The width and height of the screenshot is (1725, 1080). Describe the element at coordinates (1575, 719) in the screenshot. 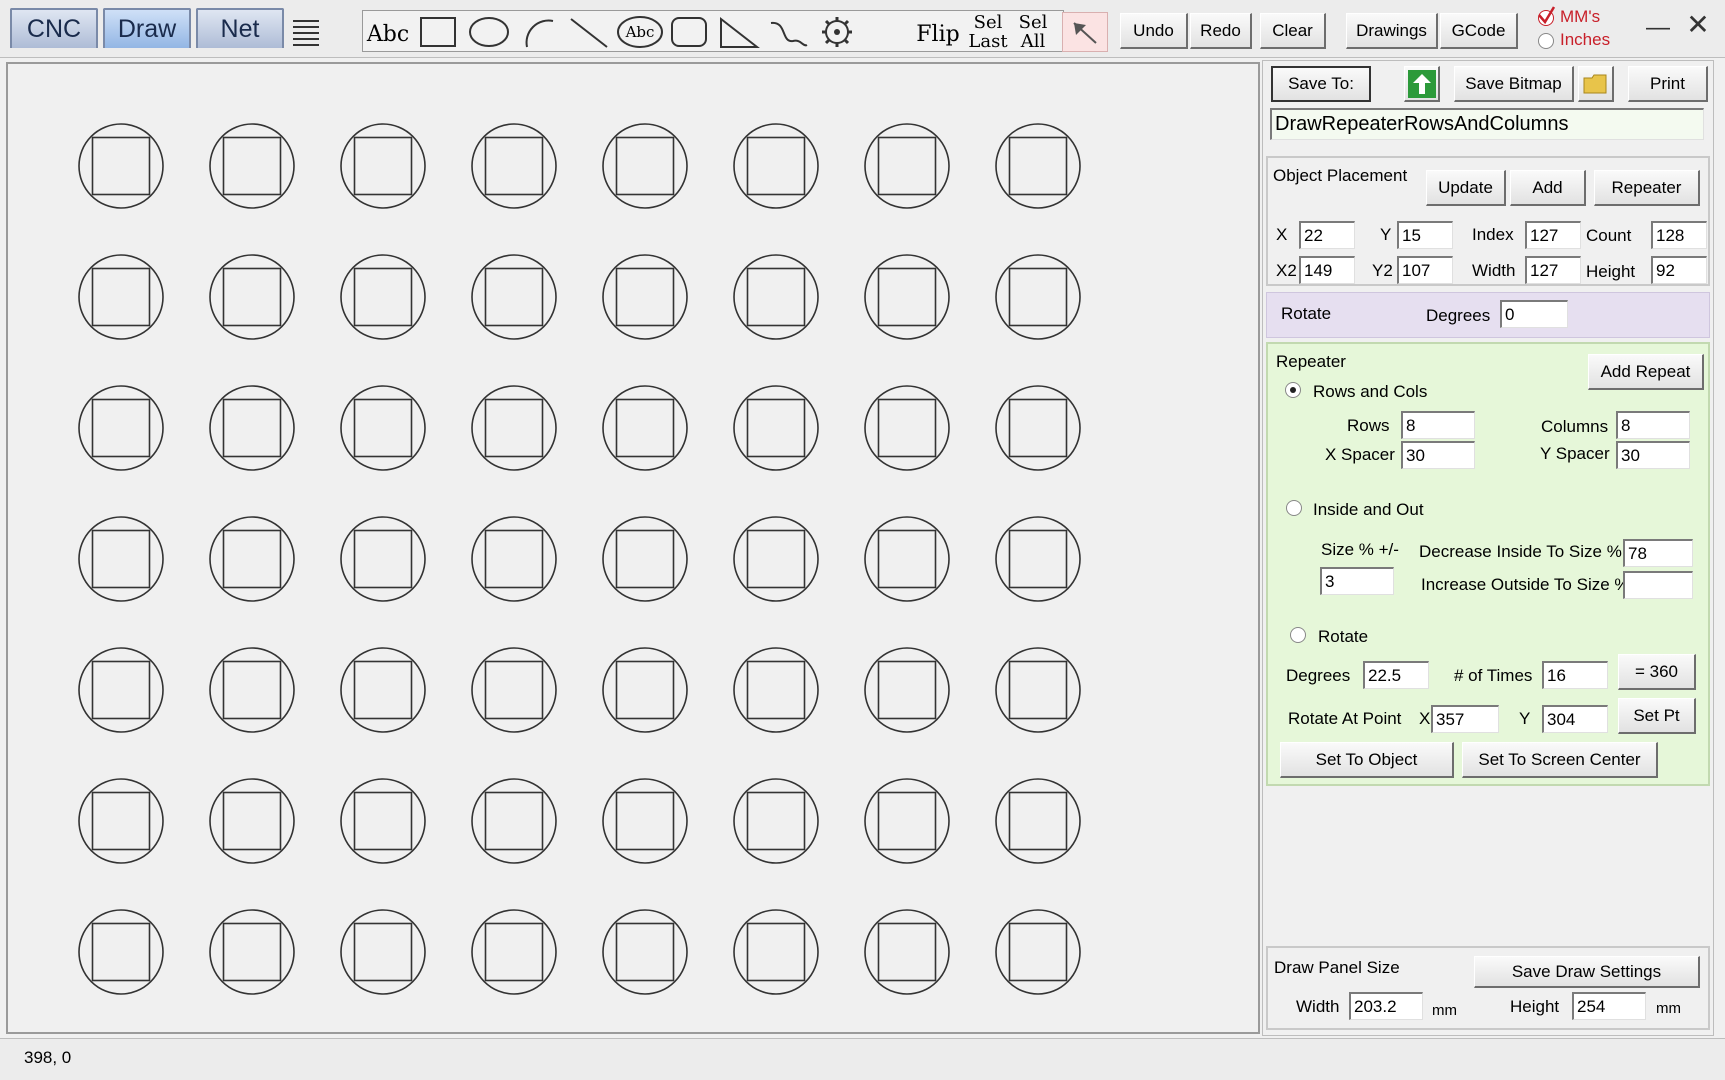

I see `point-y-field` at that location.